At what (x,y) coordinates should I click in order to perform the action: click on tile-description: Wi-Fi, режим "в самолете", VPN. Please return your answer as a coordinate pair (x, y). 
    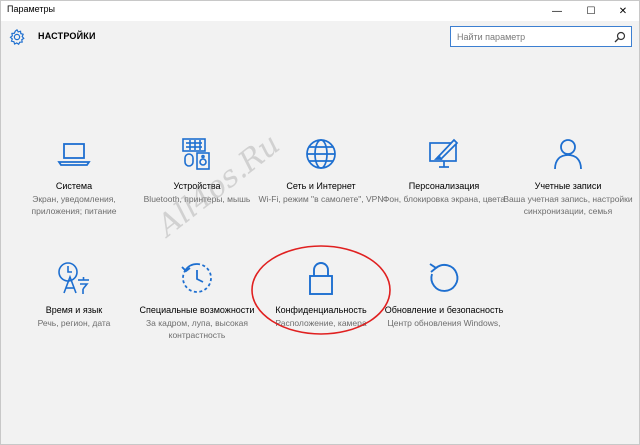
    Looking at the image, I should click on (321, 199).